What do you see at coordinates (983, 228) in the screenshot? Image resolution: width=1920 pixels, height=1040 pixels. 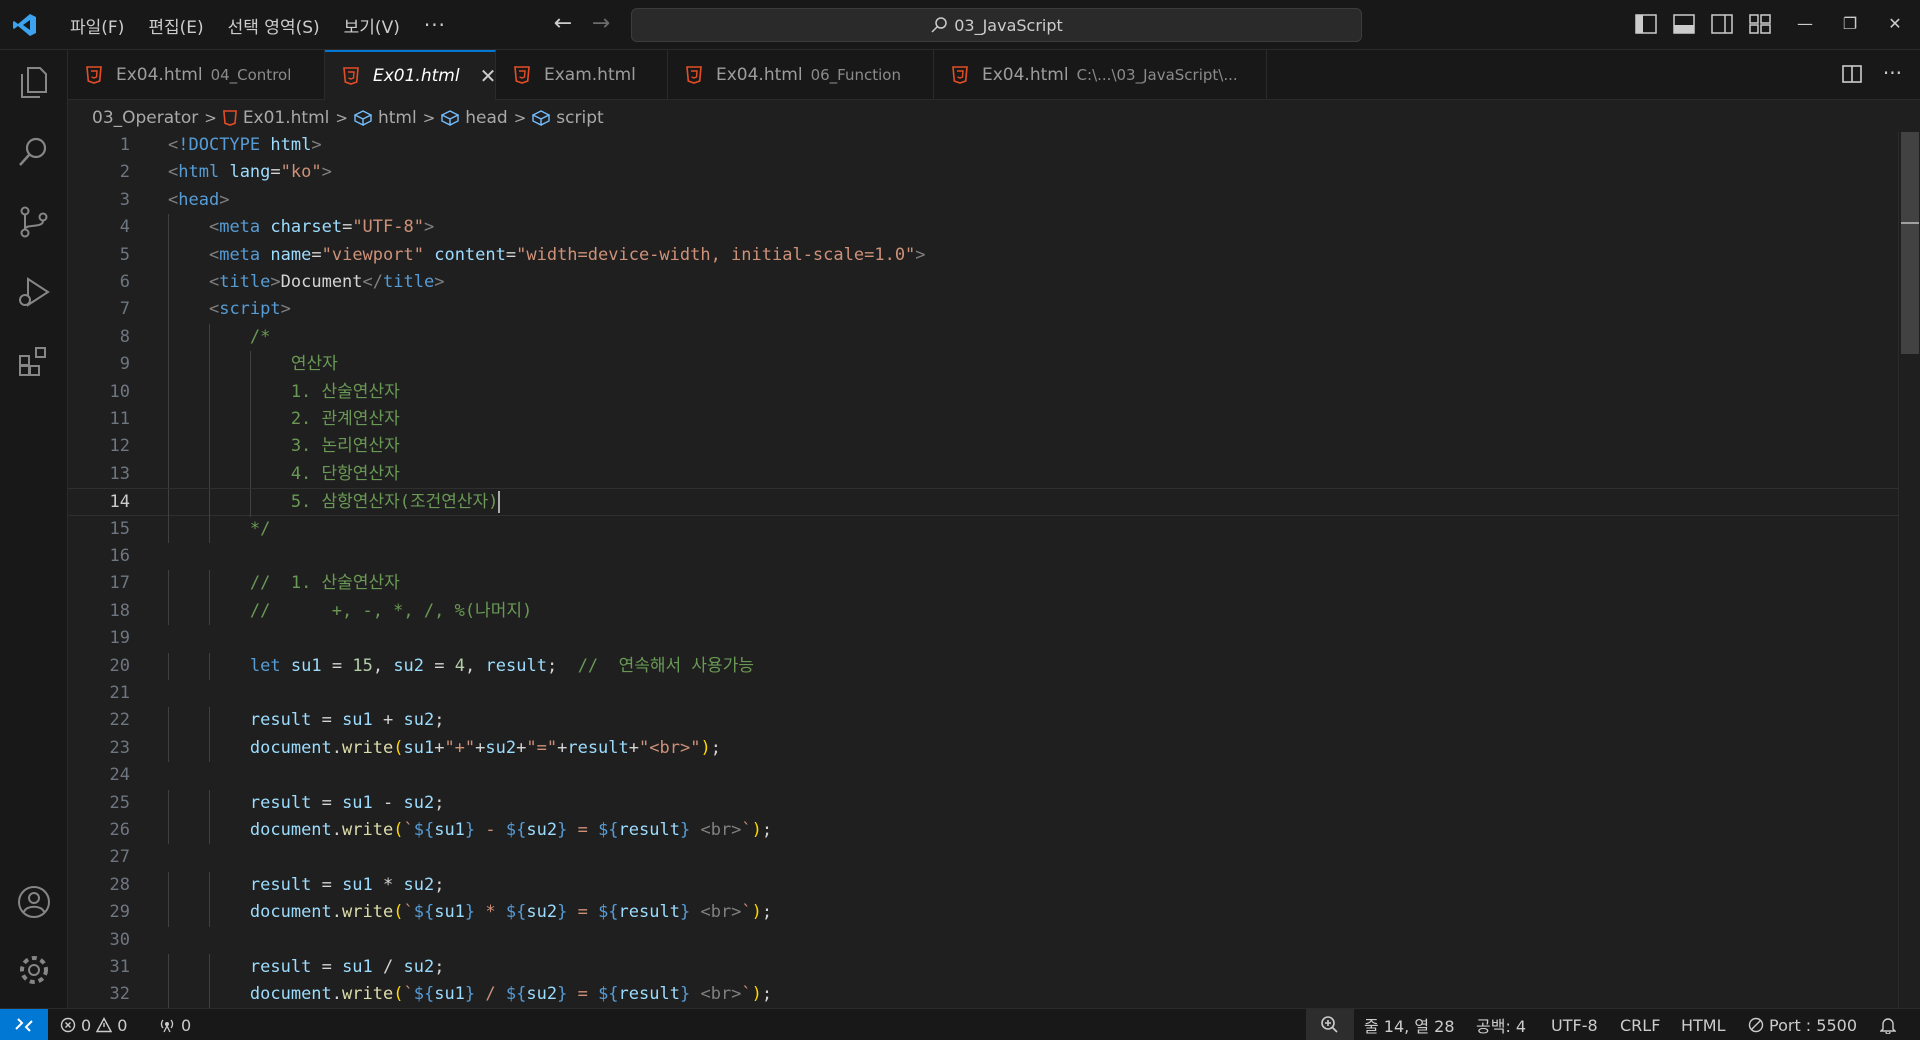 I see `code-line: 4 <meta charset="UTF-8">` at bounding box center [983, 228].